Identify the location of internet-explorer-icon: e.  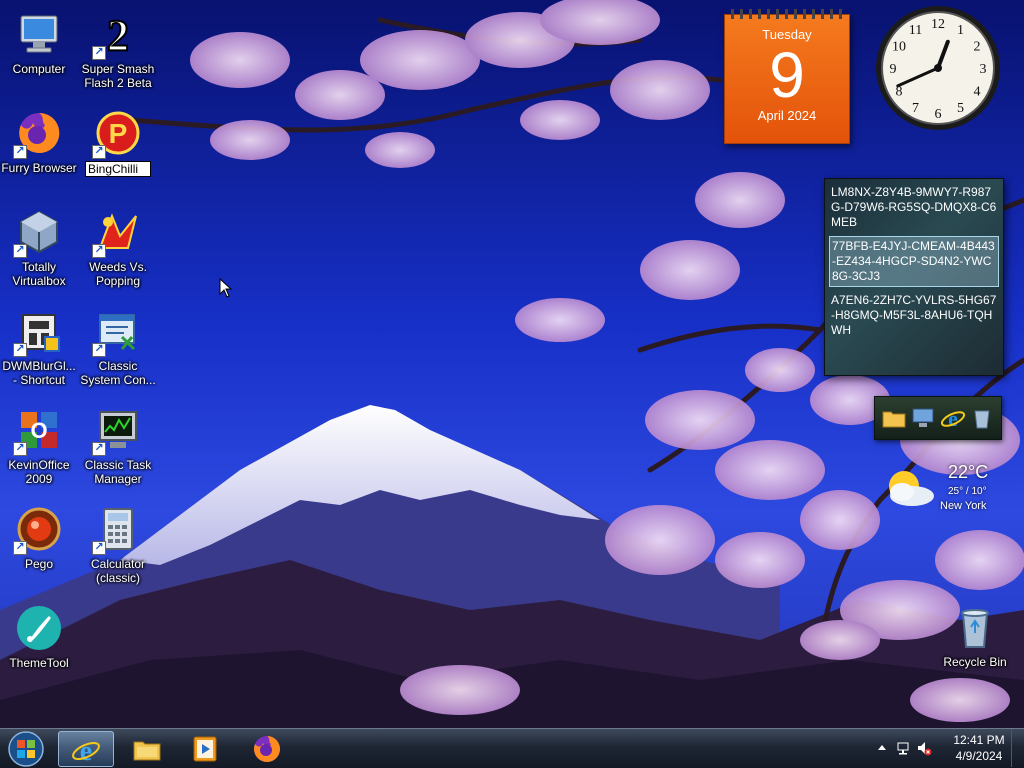
(953, 418).